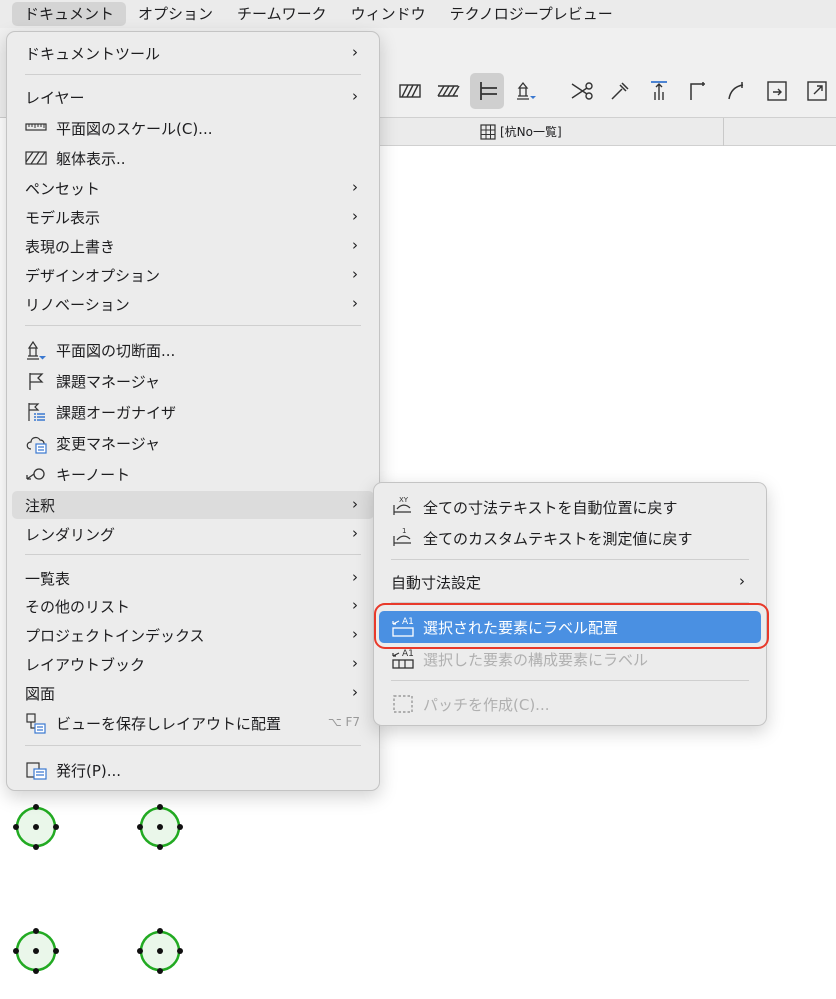 This screenshot has height=999, width=836. What do you see at coordinates (620, 91) in the screenshot?
I see `magic-wand-tool-button` at bounding box center [620, 91].